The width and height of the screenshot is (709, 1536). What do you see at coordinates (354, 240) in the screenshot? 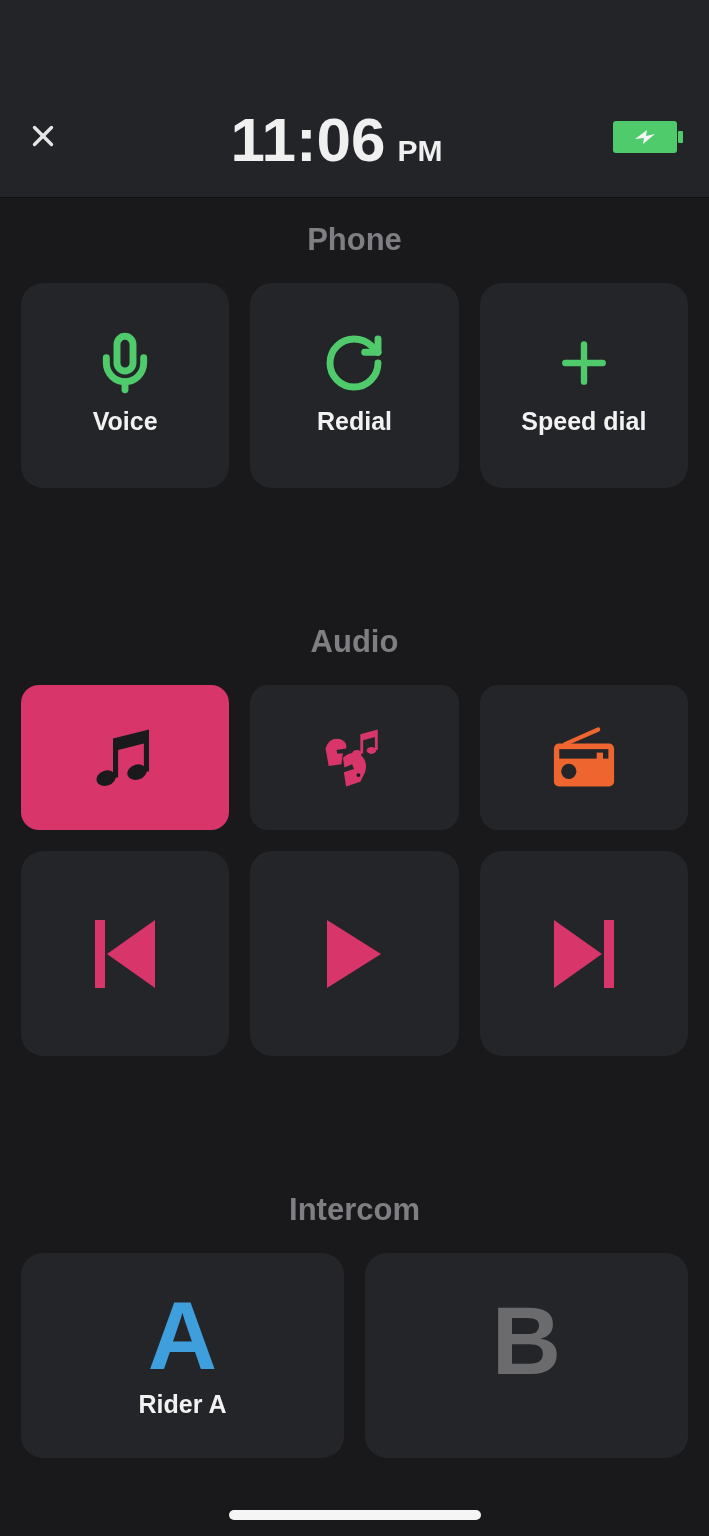
I see `section-title: Phone` at bounding box center [354, 240].